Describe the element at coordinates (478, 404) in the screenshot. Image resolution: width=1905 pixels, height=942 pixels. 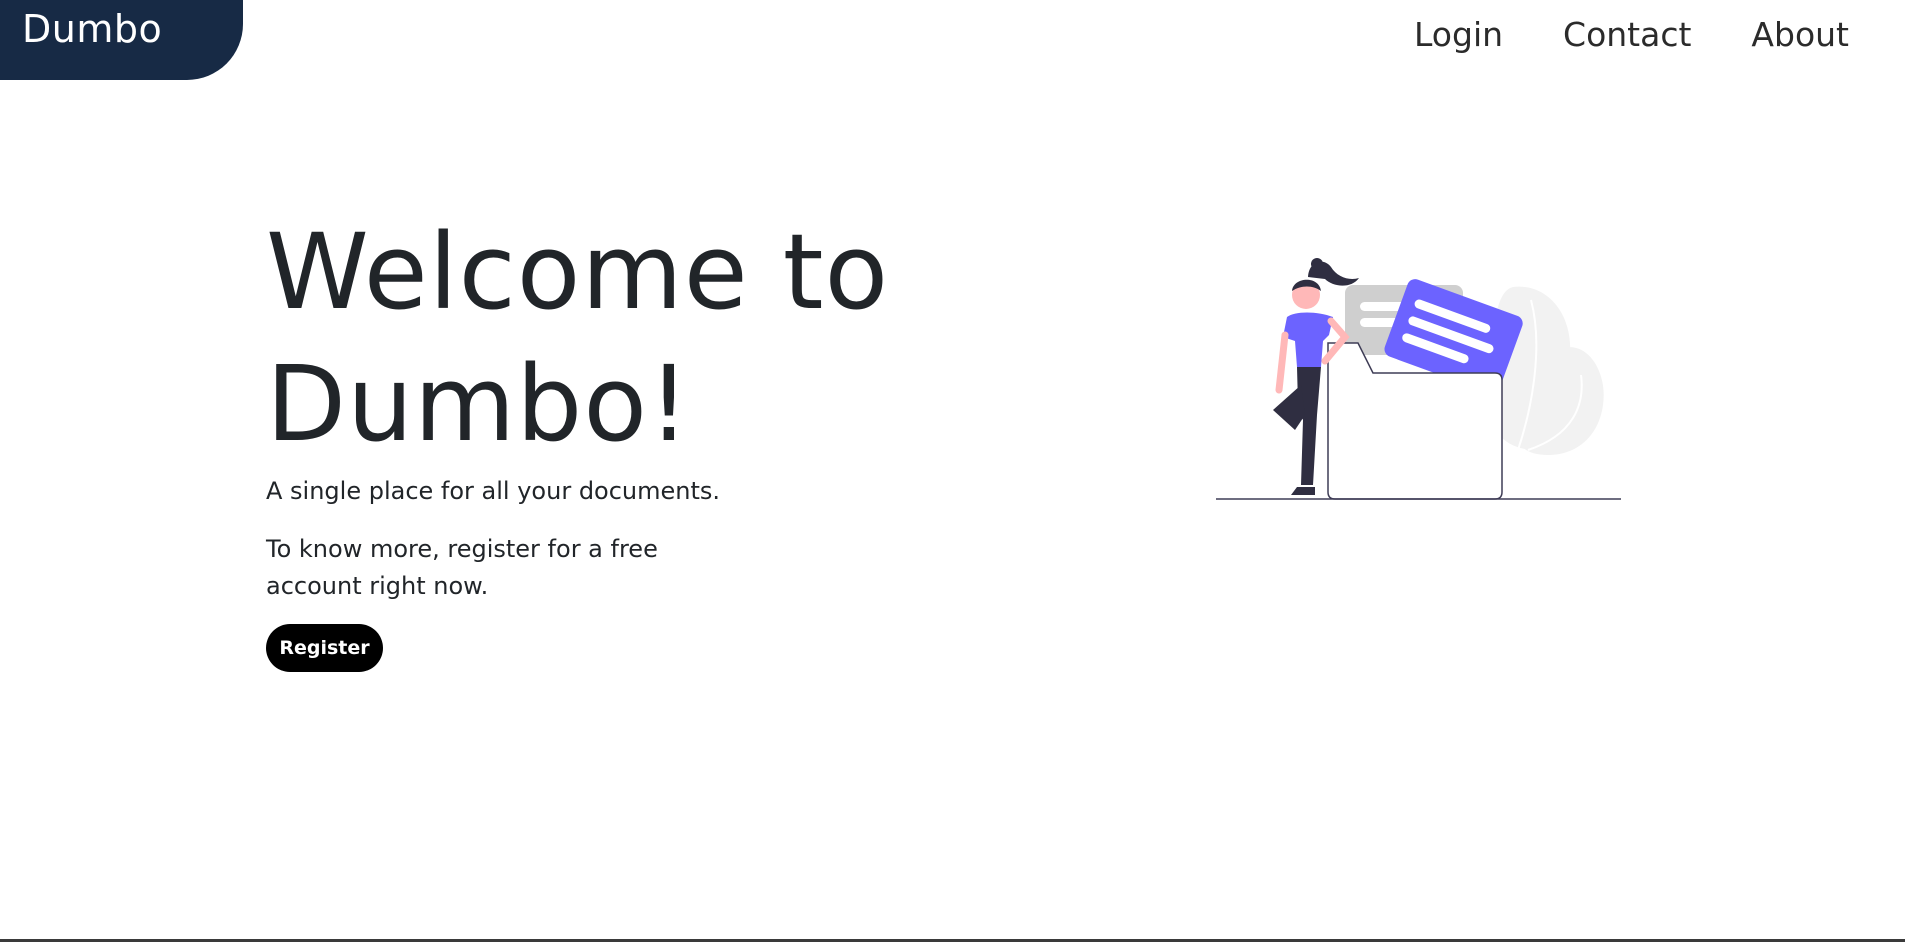
I see `hero-title-line2: Dumbo!` at that location.